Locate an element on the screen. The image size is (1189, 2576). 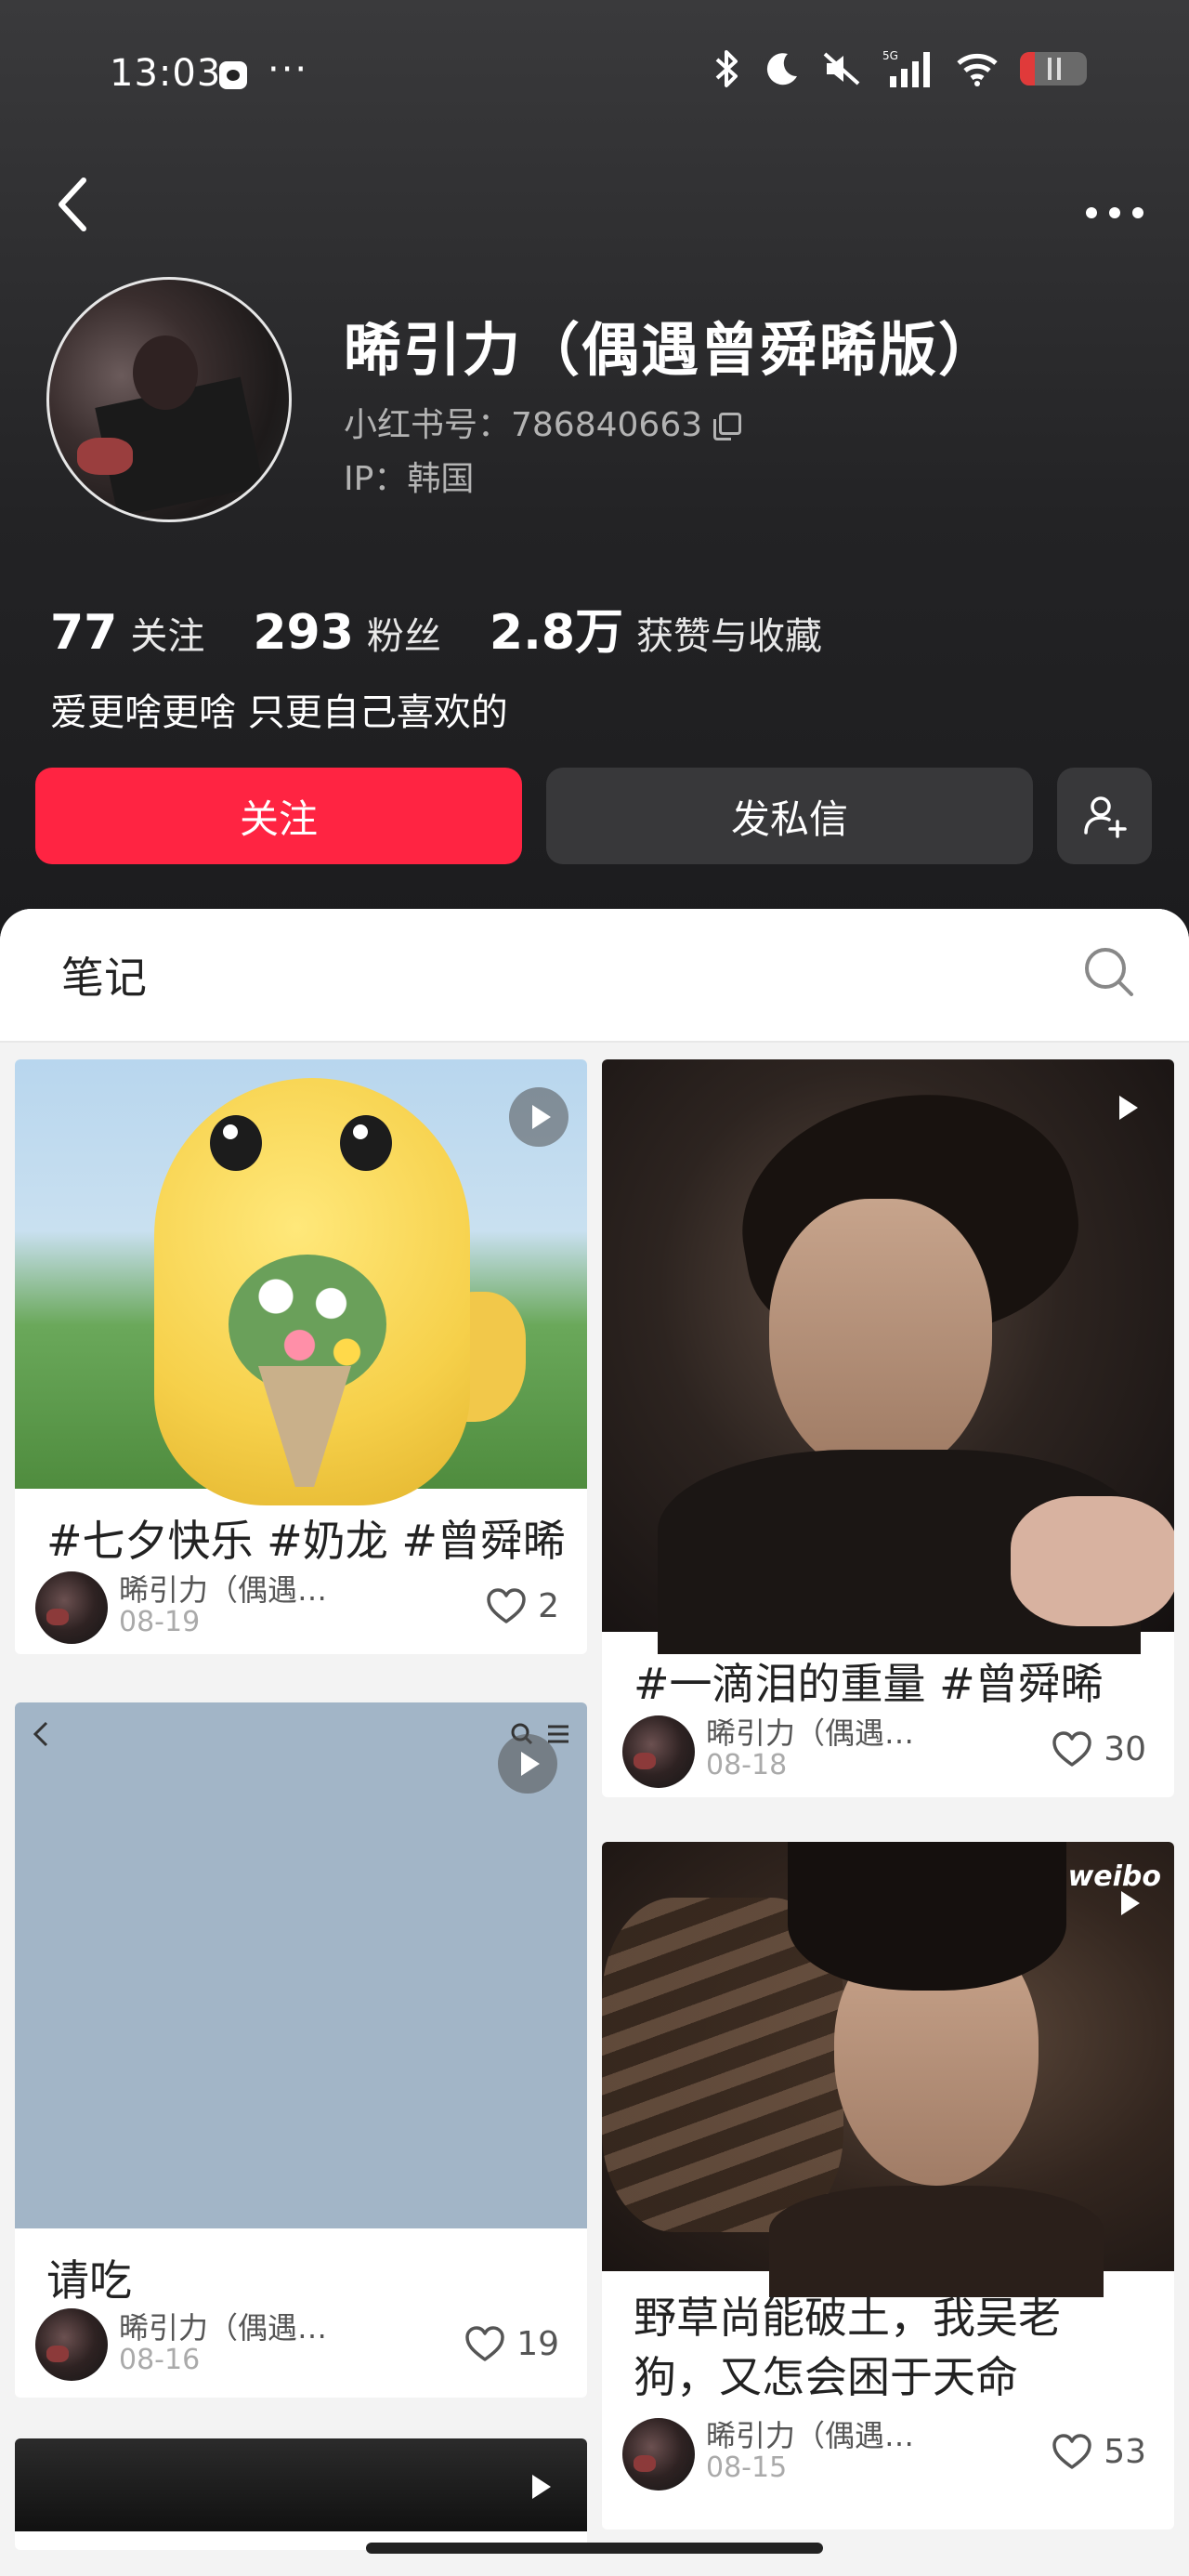
wifi-icon is located at coordinates (978, 68).